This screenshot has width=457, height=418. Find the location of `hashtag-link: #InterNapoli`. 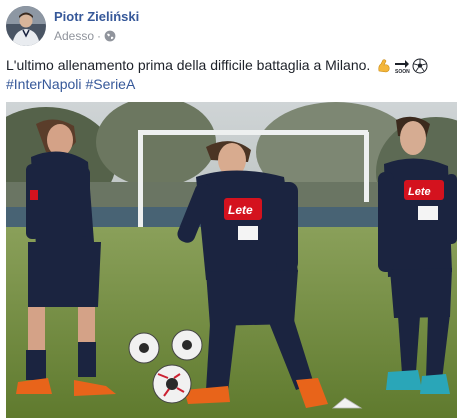

hashtag-link: #InterNapoli is located at coordinates (44, 84).